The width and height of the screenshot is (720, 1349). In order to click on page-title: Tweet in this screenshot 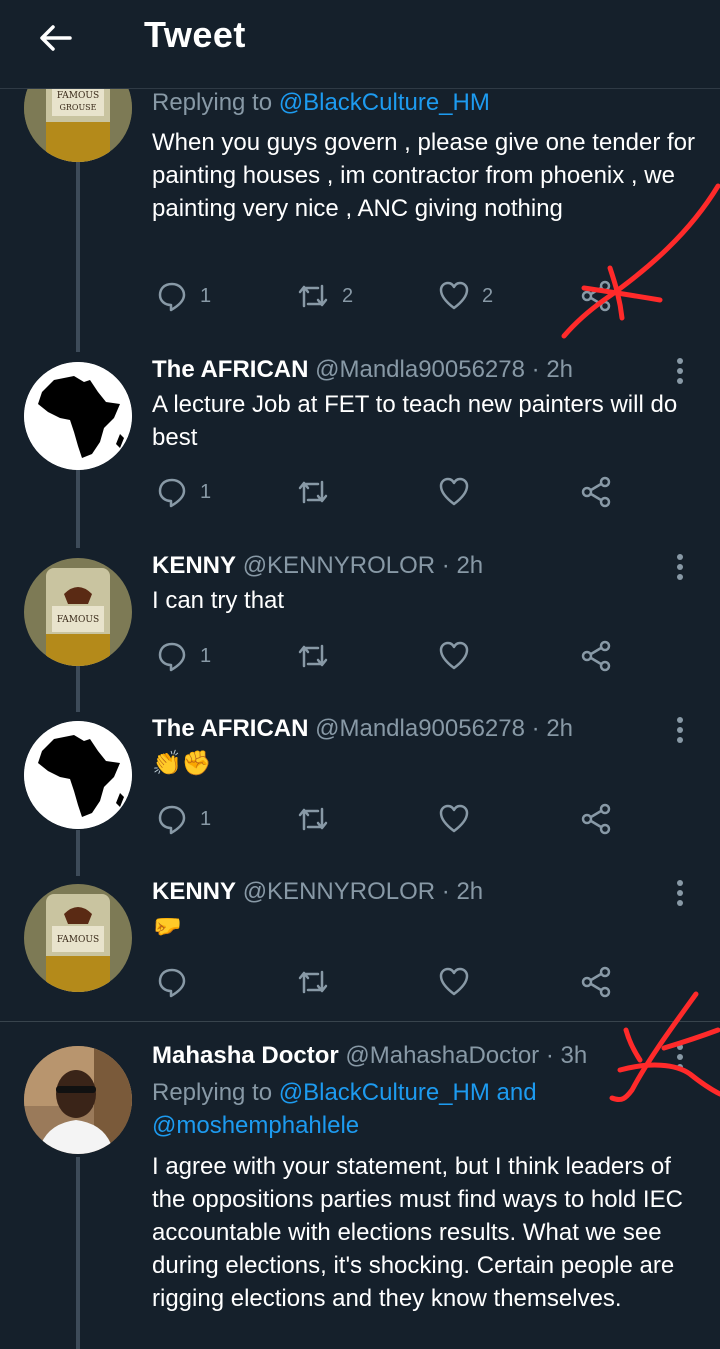, I will do `click(195, 34)`.